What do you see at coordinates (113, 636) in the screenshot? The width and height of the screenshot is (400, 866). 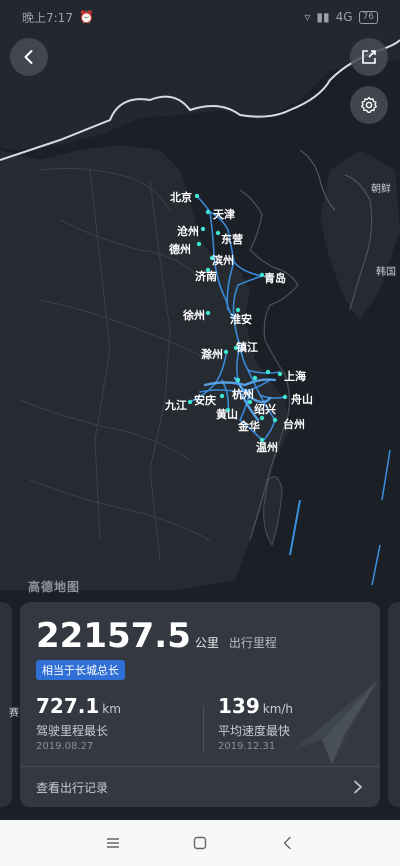 I see `total-distance-value: 22157.5` at bounding box center [113, 636].